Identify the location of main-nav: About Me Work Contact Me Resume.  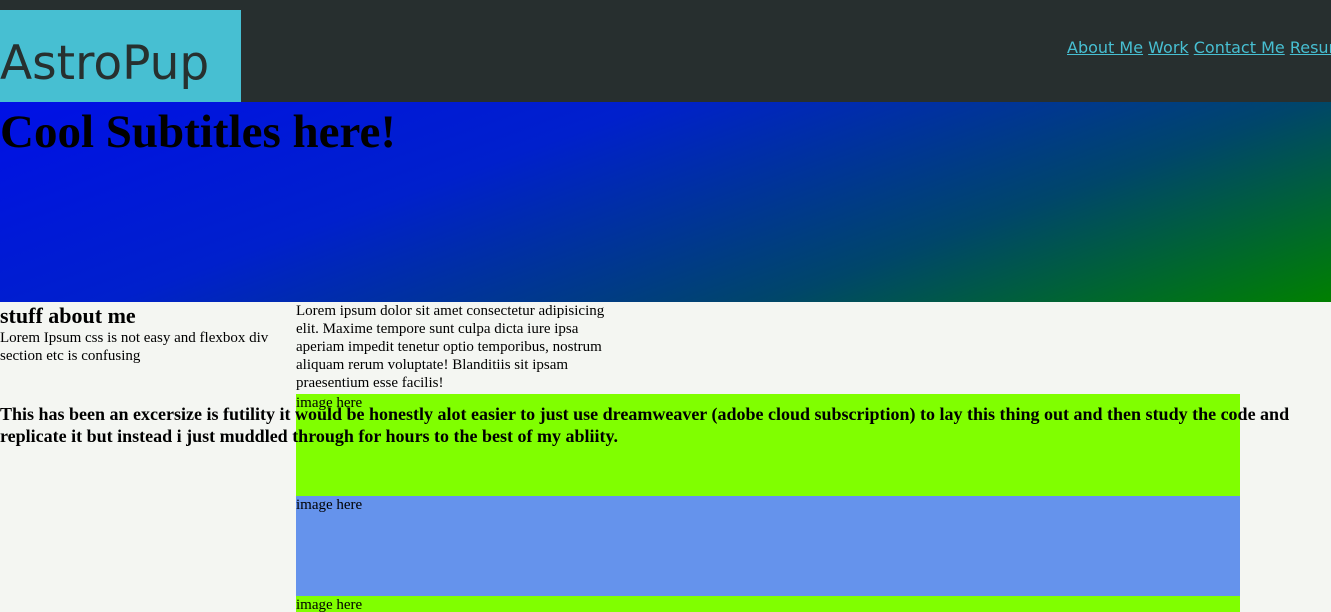
(1199, 48).